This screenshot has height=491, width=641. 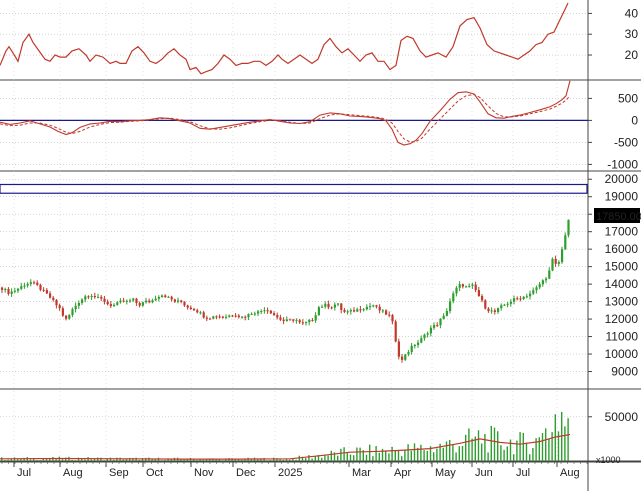 I want to click on month-label: Oct, so click(x=154, y=473).